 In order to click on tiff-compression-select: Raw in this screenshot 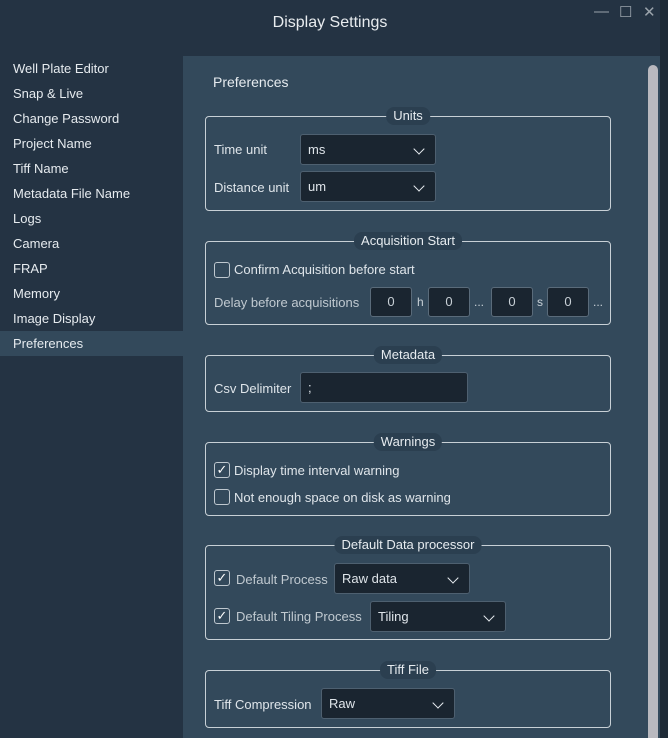, I will do `click(388, 703)`.